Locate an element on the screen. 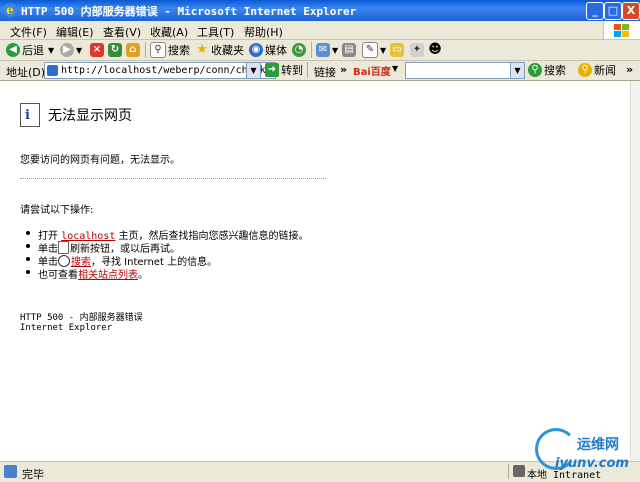 The width and height of the screenshot is (640, 482). menu-tools: 工具(T) is located at coordinates (215, 32).